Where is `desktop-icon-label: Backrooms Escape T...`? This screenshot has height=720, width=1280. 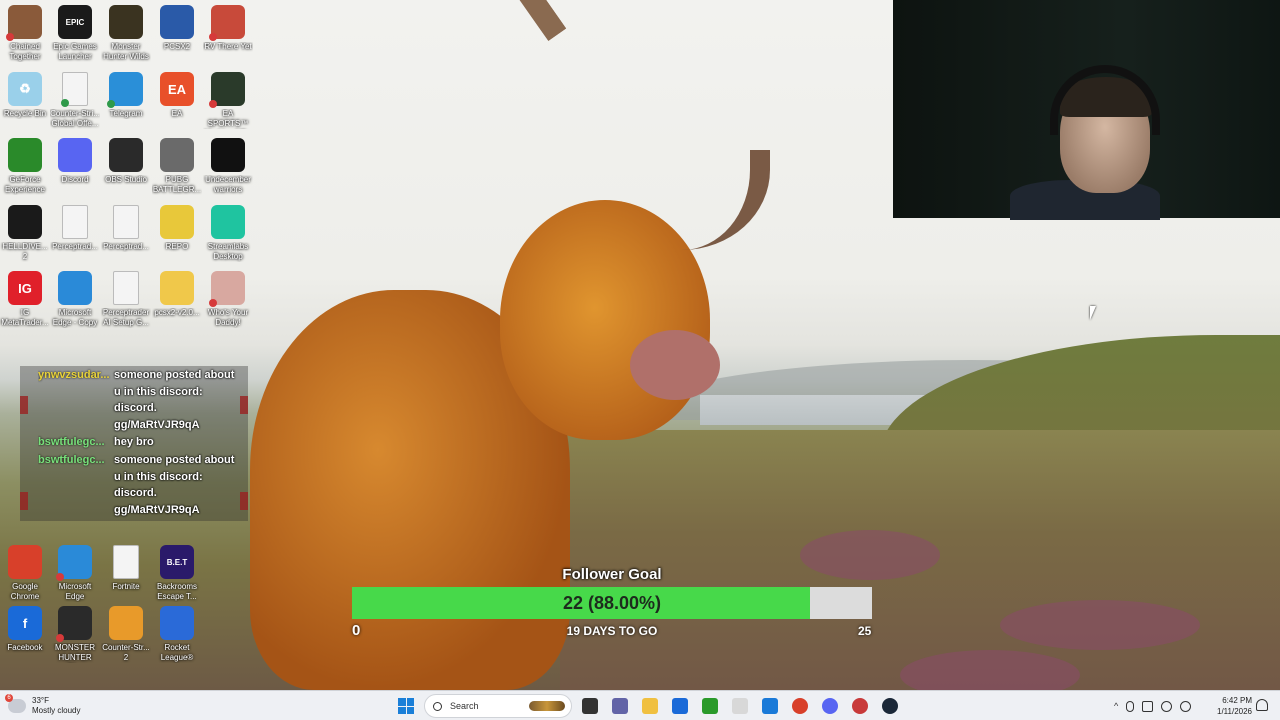
desktop-icon-label: Backrooms Escape T... is located at coordinates (176, 591).